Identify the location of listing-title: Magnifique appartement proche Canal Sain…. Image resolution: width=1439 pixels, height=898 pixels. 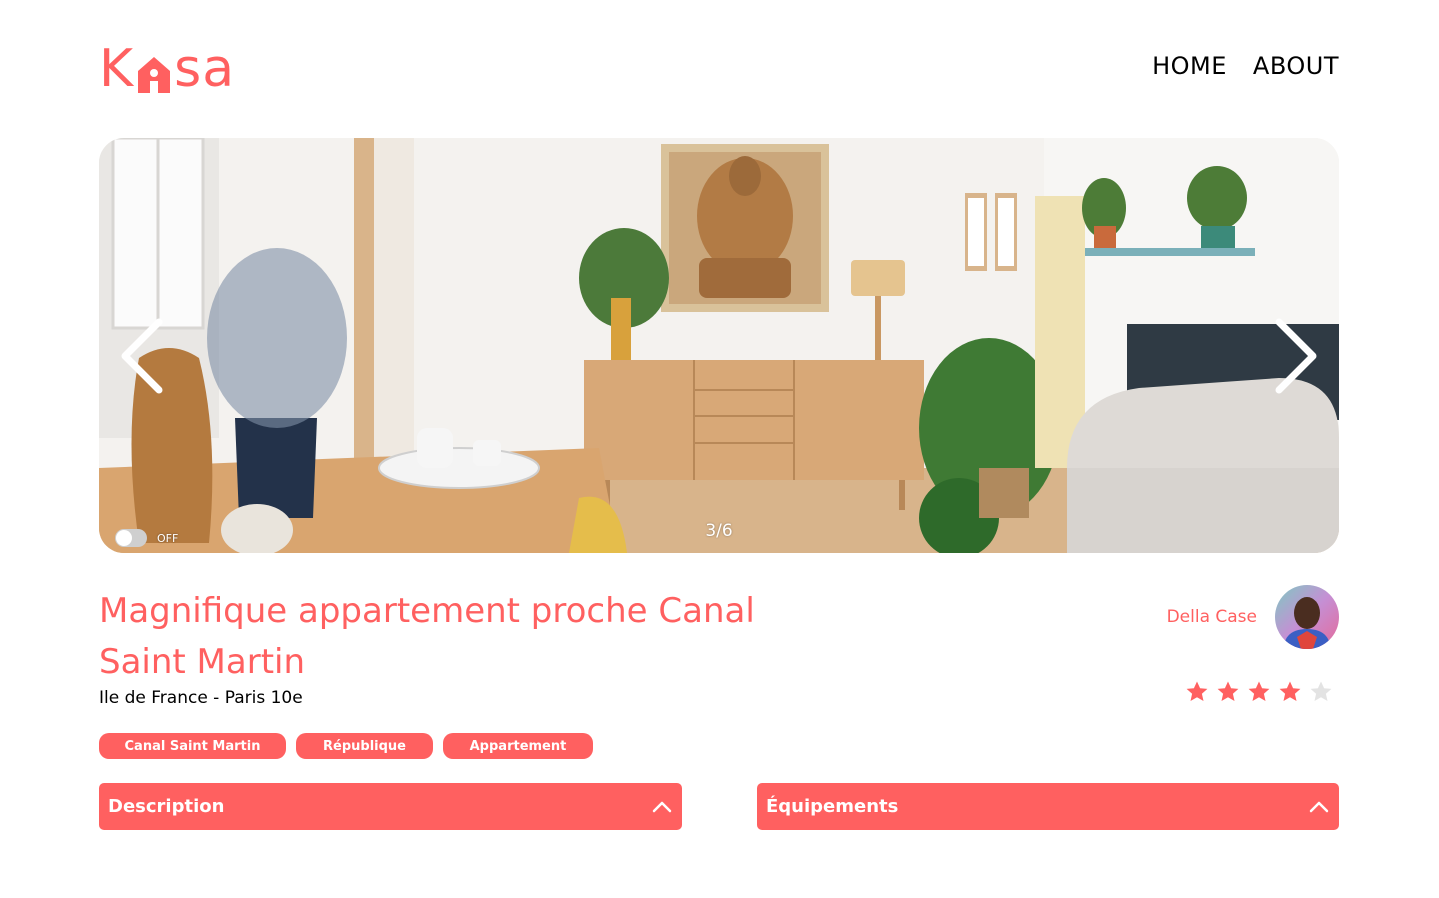
(427, 636).